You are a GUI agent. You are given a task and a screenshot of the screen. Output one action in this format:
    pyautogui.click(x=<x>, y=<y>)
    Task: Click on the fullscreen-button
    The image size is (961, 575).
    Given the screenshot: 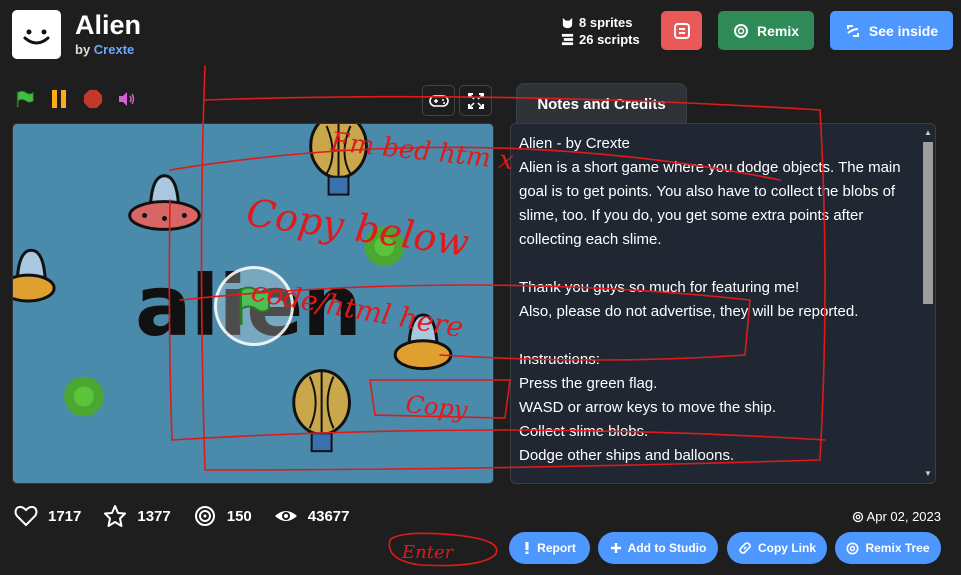 What is the action you would take?
    pyautogui.click(x=475, y=100)
    